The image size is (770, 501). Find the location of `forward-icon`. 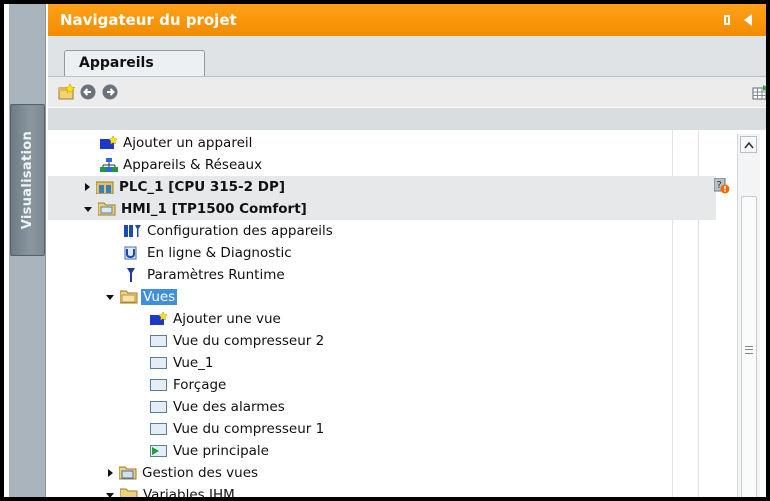

forward-icon is located at coordinates (111, 92).